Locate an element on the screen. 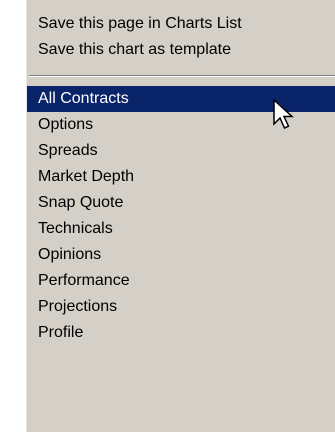 The height and width of the screenshot is (432, 335). menu-item-opinions: Opinions is located at coordinates (181, 255).